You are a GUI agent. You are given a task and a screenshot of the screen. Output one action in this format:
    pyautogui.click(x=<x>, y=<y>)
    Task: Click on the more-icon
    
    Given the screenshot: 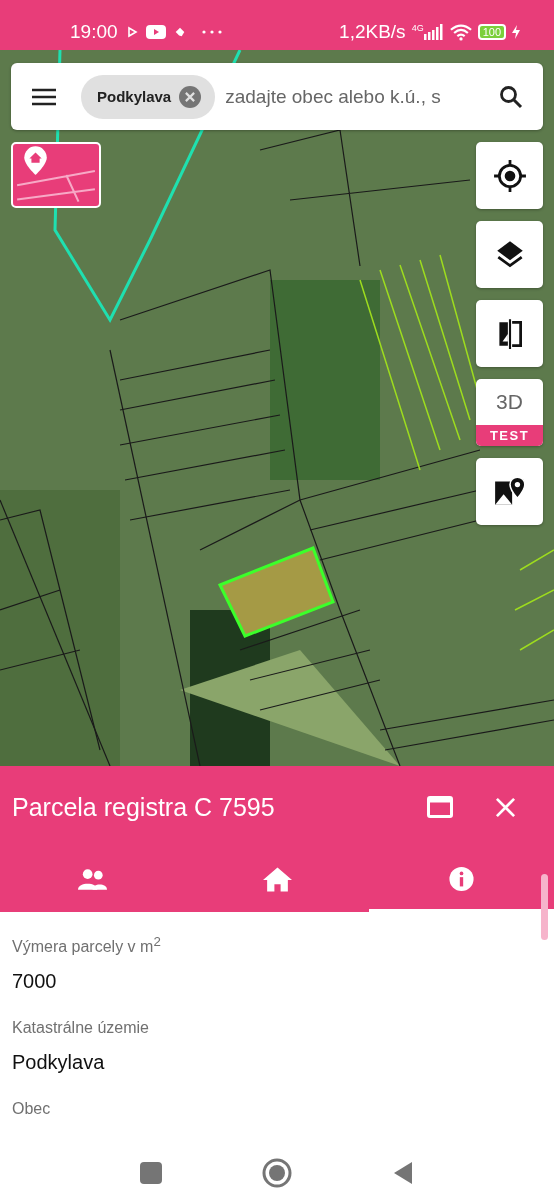 What is the action you would take?
    pyautogui.click(x=211, y=32)
    